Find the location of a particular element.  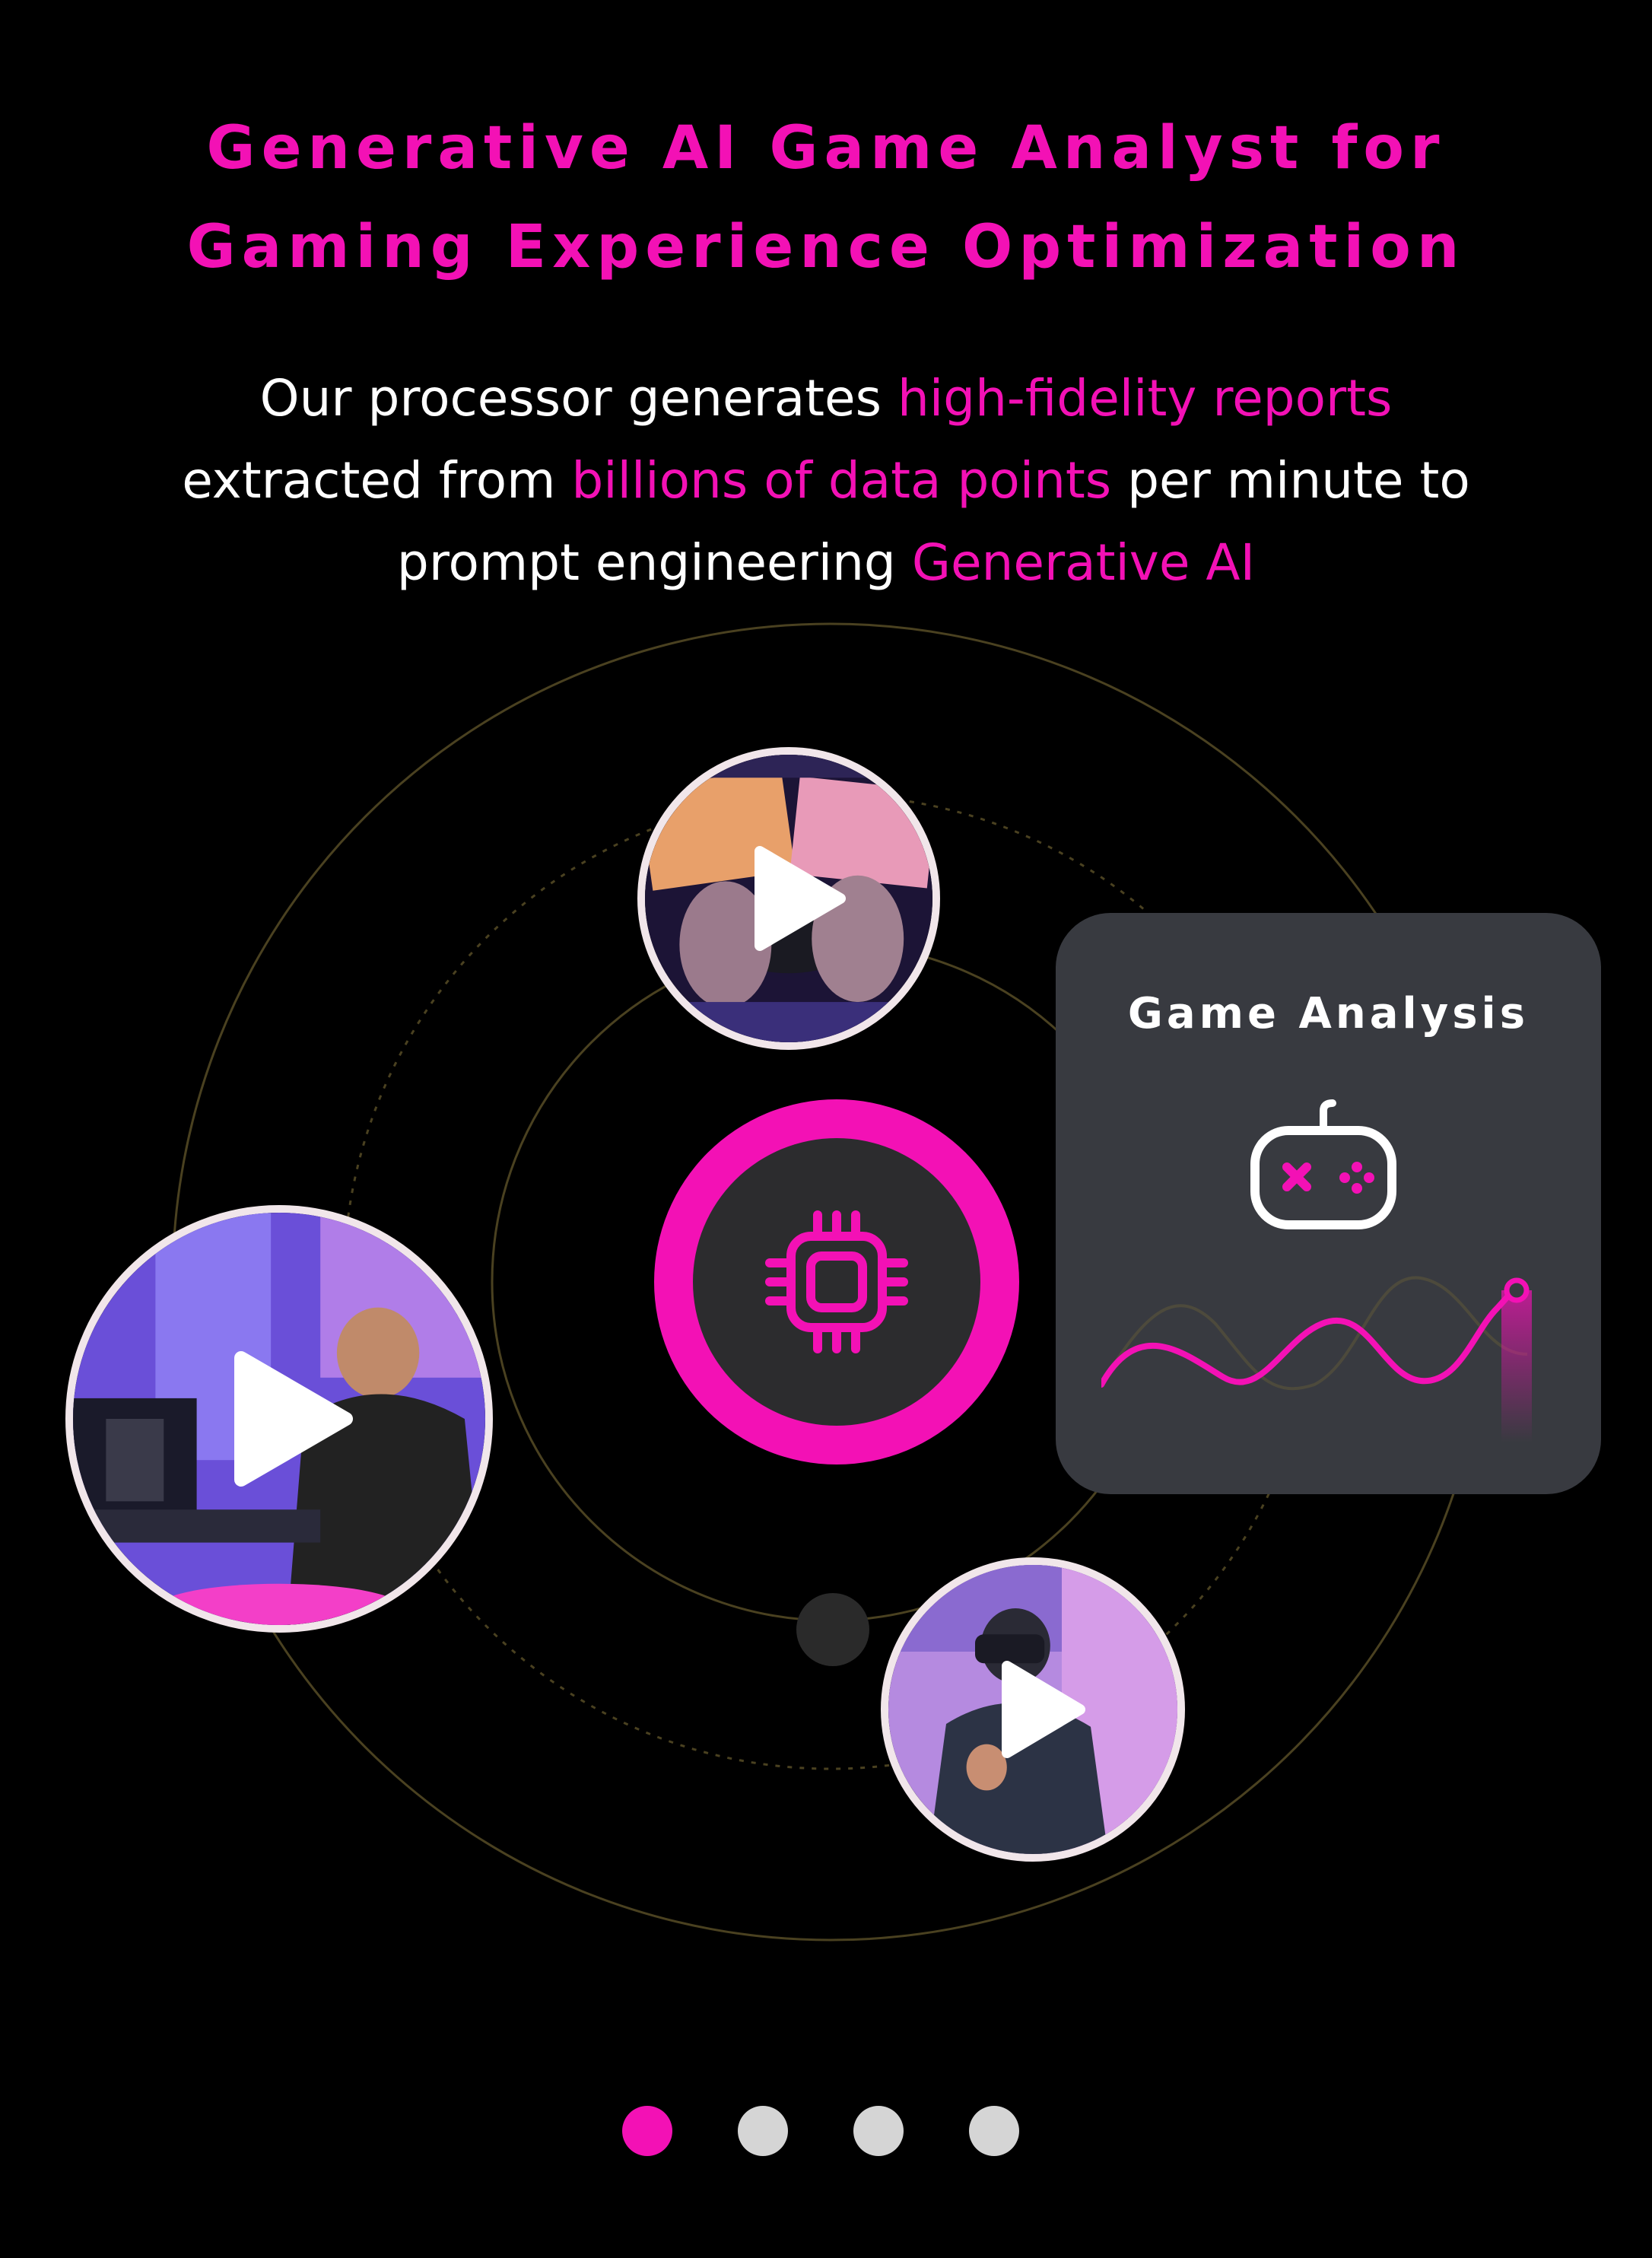

gamepad-icon is located at coordinates (1323, 1164).